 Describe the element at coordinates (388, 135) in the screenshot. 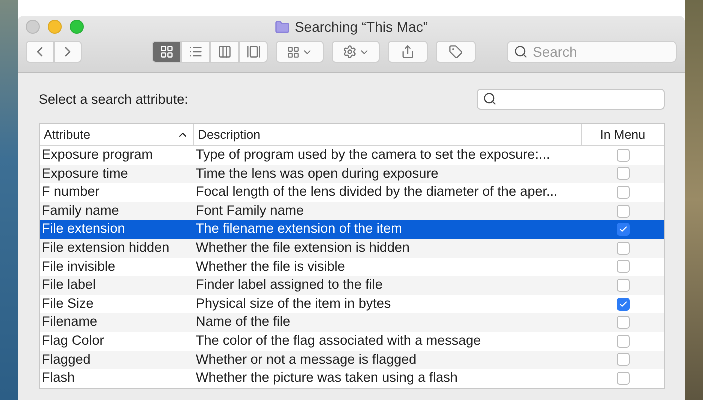

I see `column-header: Description` at that location.